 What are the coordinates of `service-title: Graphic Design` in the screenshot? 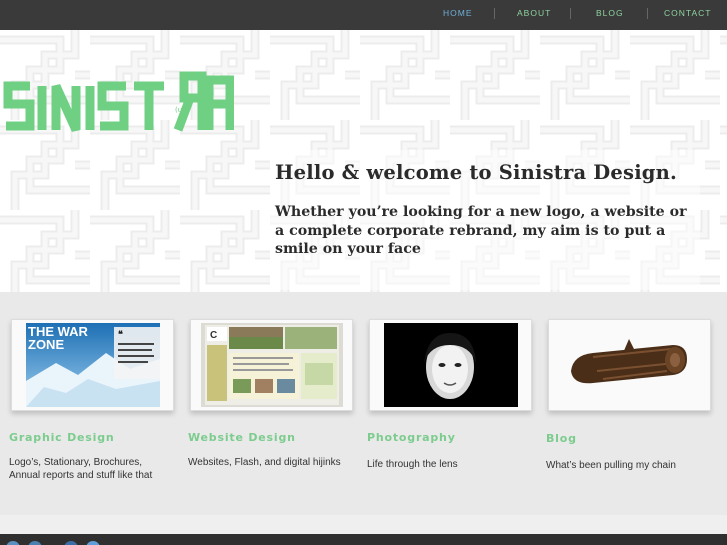 It's located at (62, 437).